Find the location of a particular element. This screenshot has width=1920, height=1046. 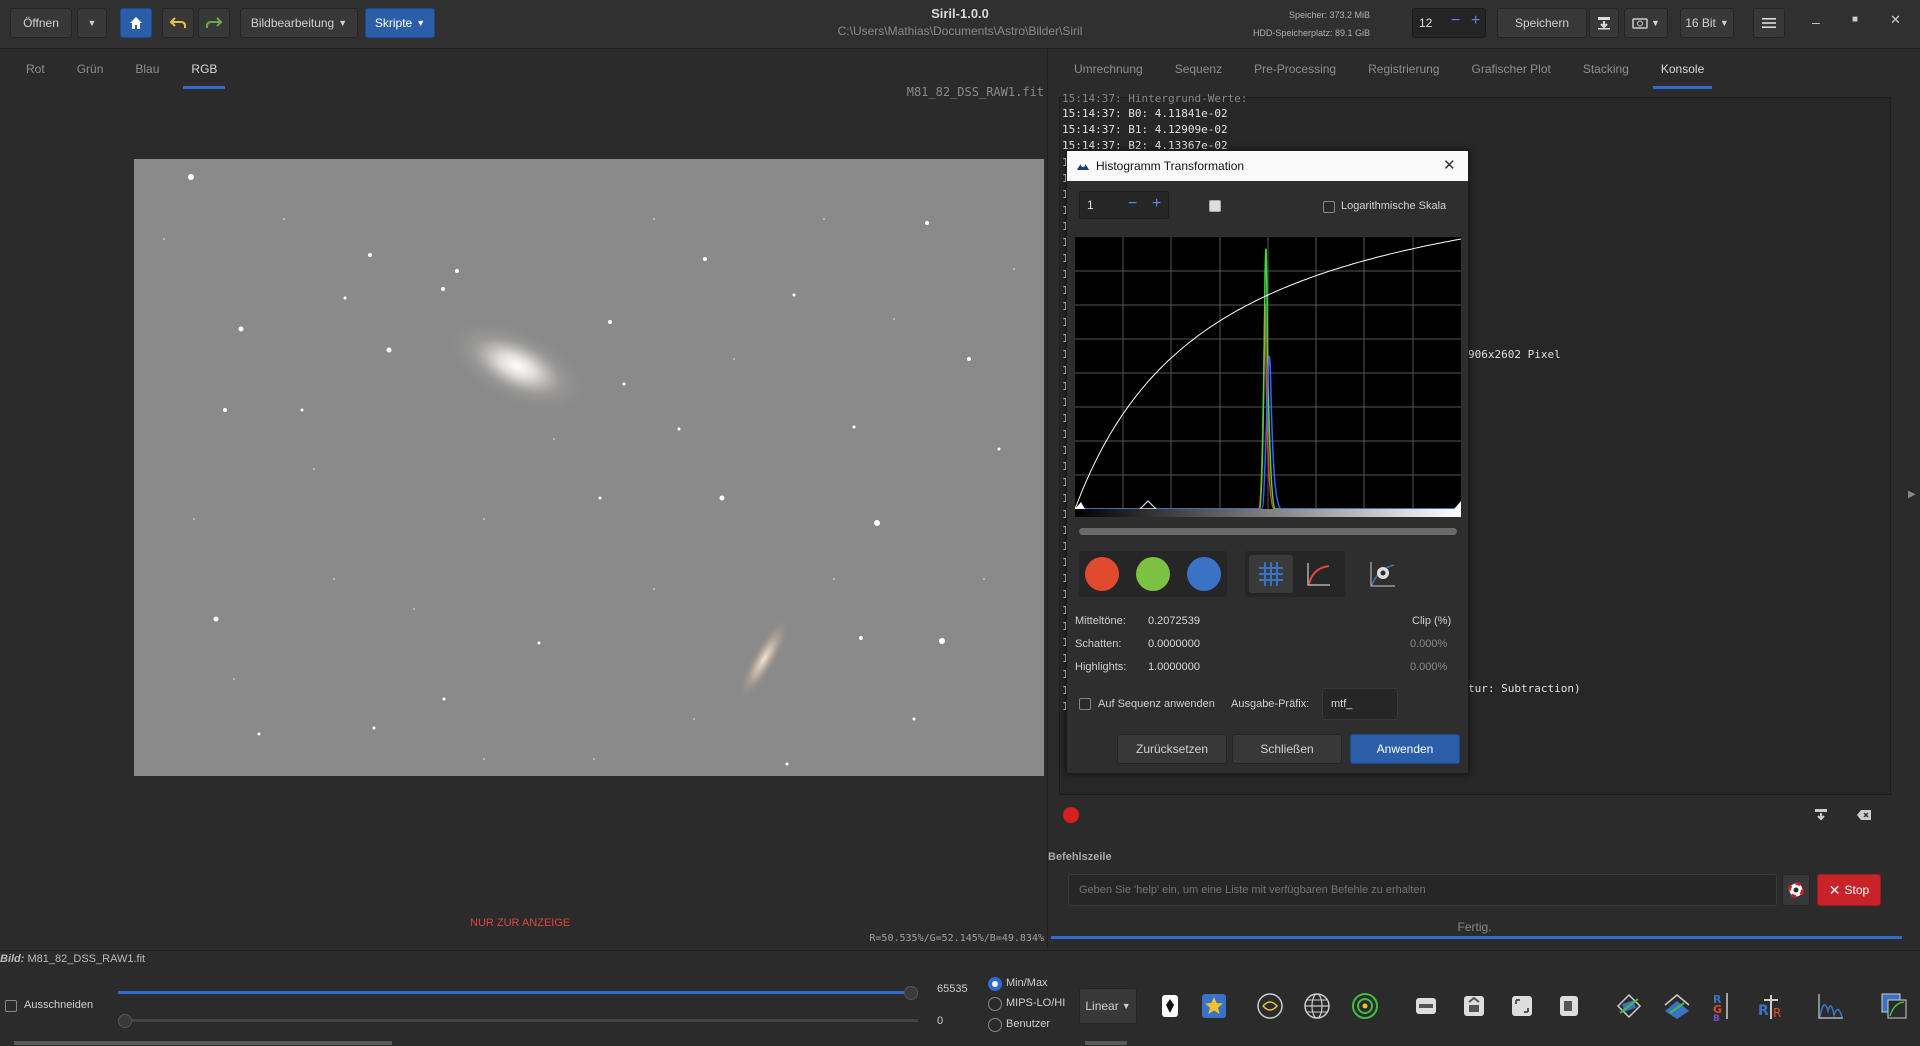

apply-sequence-checkbox is located at coordinates (1085, 704).